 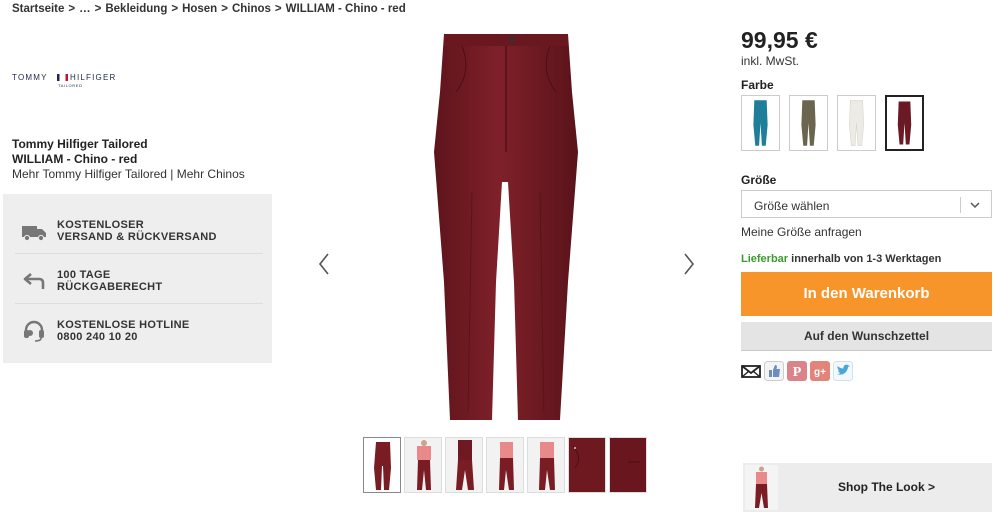 I want to click on shop-the-look-button: Shop The Look >, so click(x=867, y=487).